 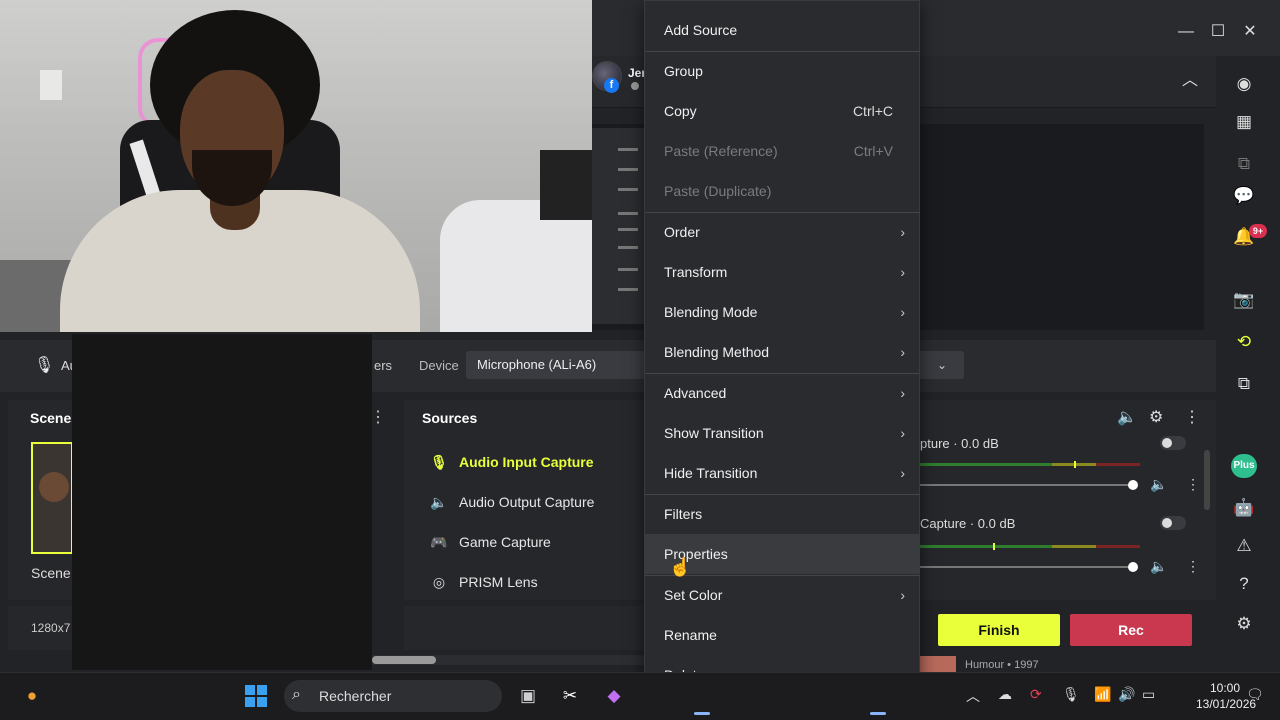 What do you see at coordinates (393, 696) in the screenshot?
I see `taskbar-search` at bounding box center [393, 696].